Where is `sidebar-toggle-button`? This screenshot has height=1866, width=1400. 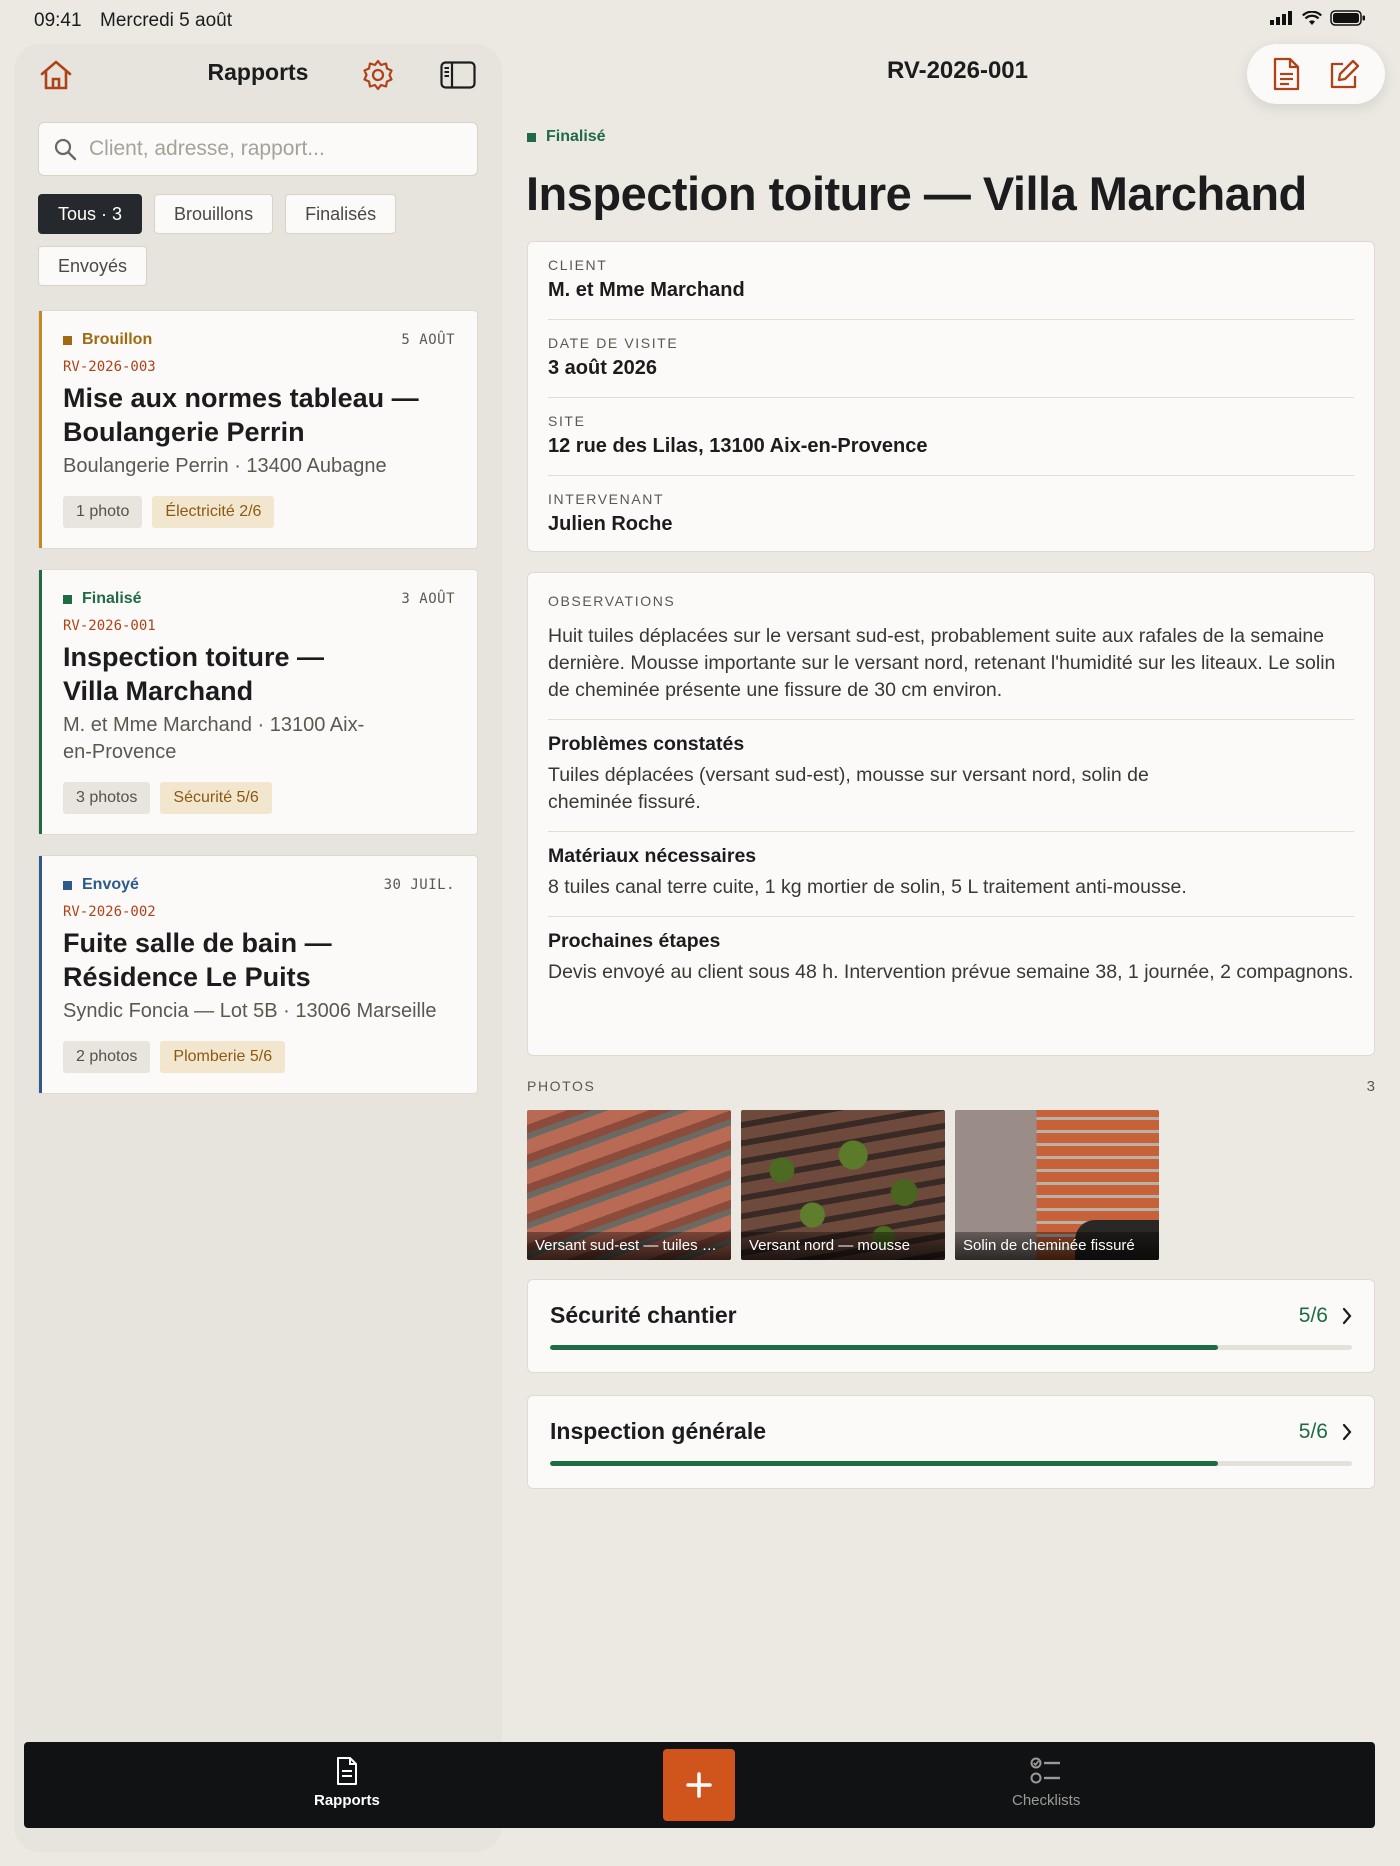 sidebar-toggle-button is located at coordinates (458, 75).